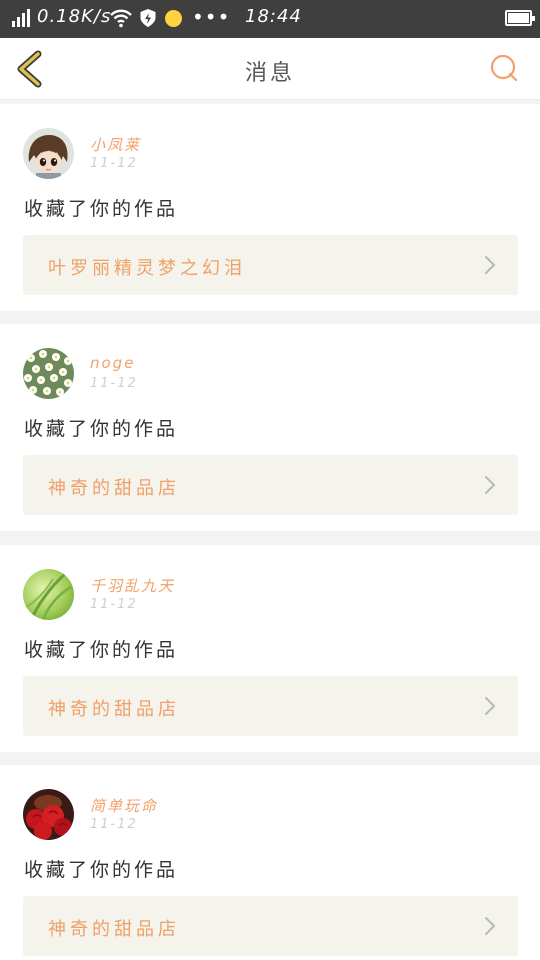 The height and width of the screenshot is (960, 540). I want to click on status-bar: 0.18K/s ••• 18:44, so click(270, 19).